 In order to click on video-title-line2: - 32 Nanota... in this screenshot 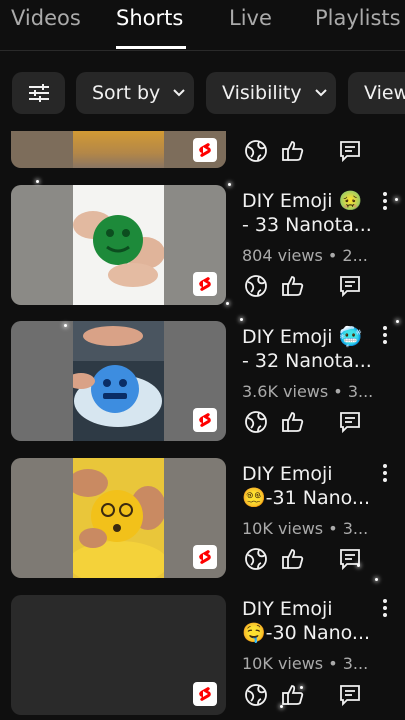, I will do `click(307, 361)`.